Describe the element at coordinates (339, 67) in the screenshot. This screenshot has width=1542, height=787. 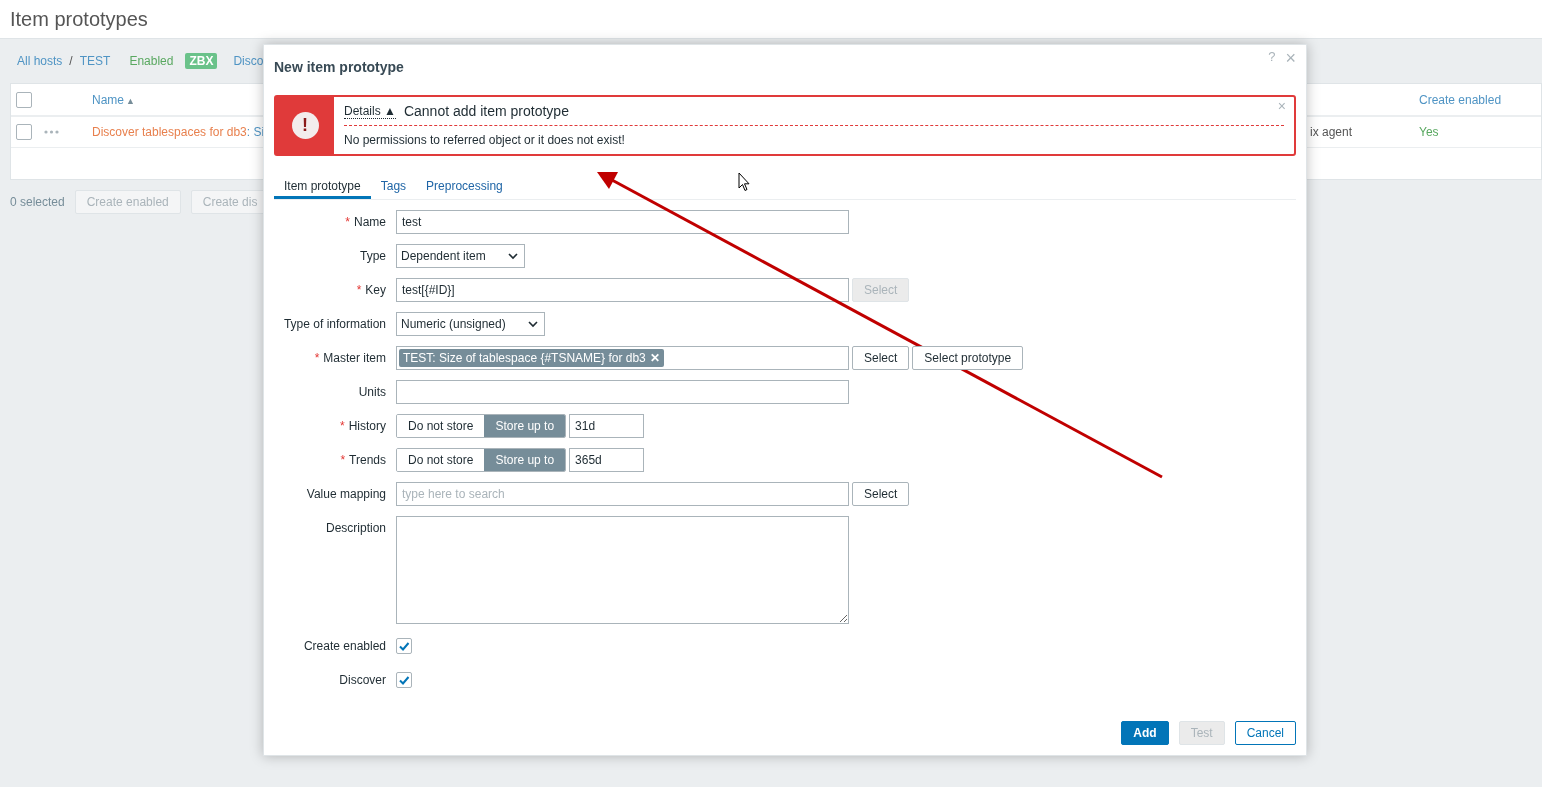
I see `dialog-title: New item prototype` at that location.